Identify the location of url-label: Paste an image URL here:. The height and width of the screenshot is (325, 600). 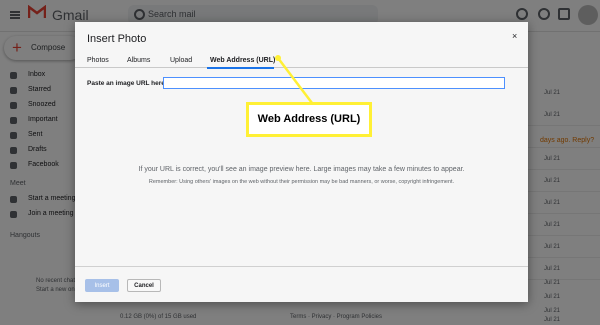
(127, 83).